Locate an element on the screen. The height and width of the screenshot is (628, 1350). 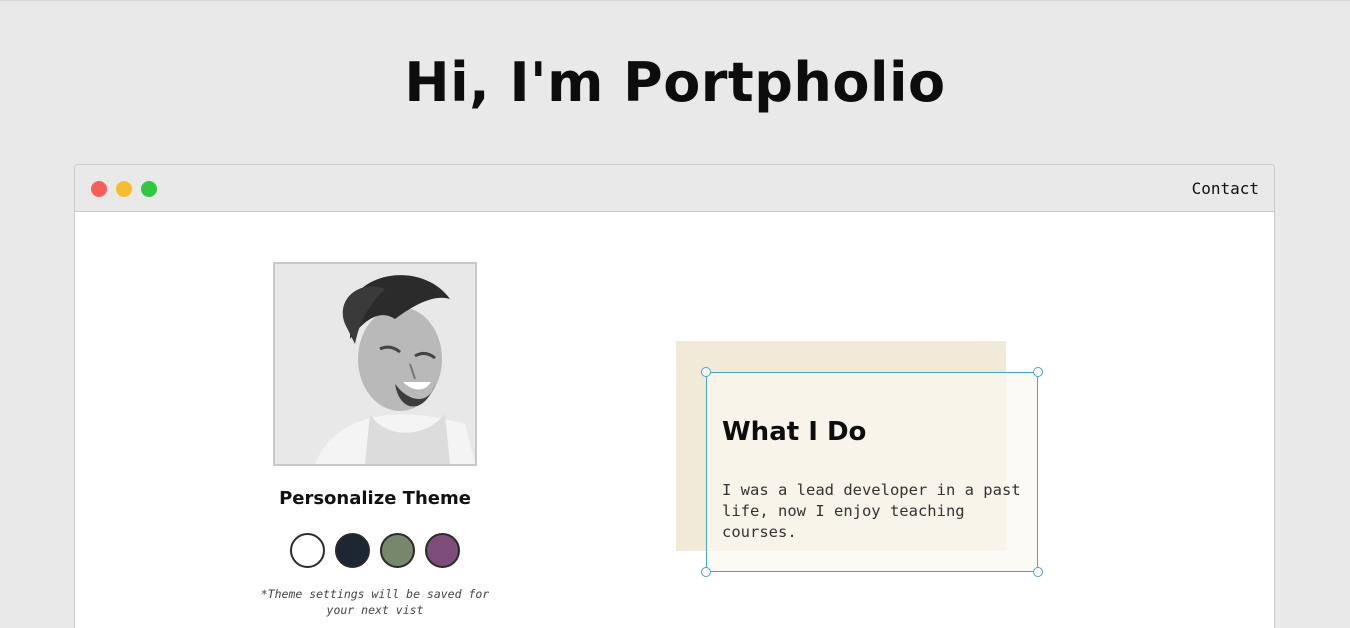
contact-link: Contact is located at coordinates (1225, 188).